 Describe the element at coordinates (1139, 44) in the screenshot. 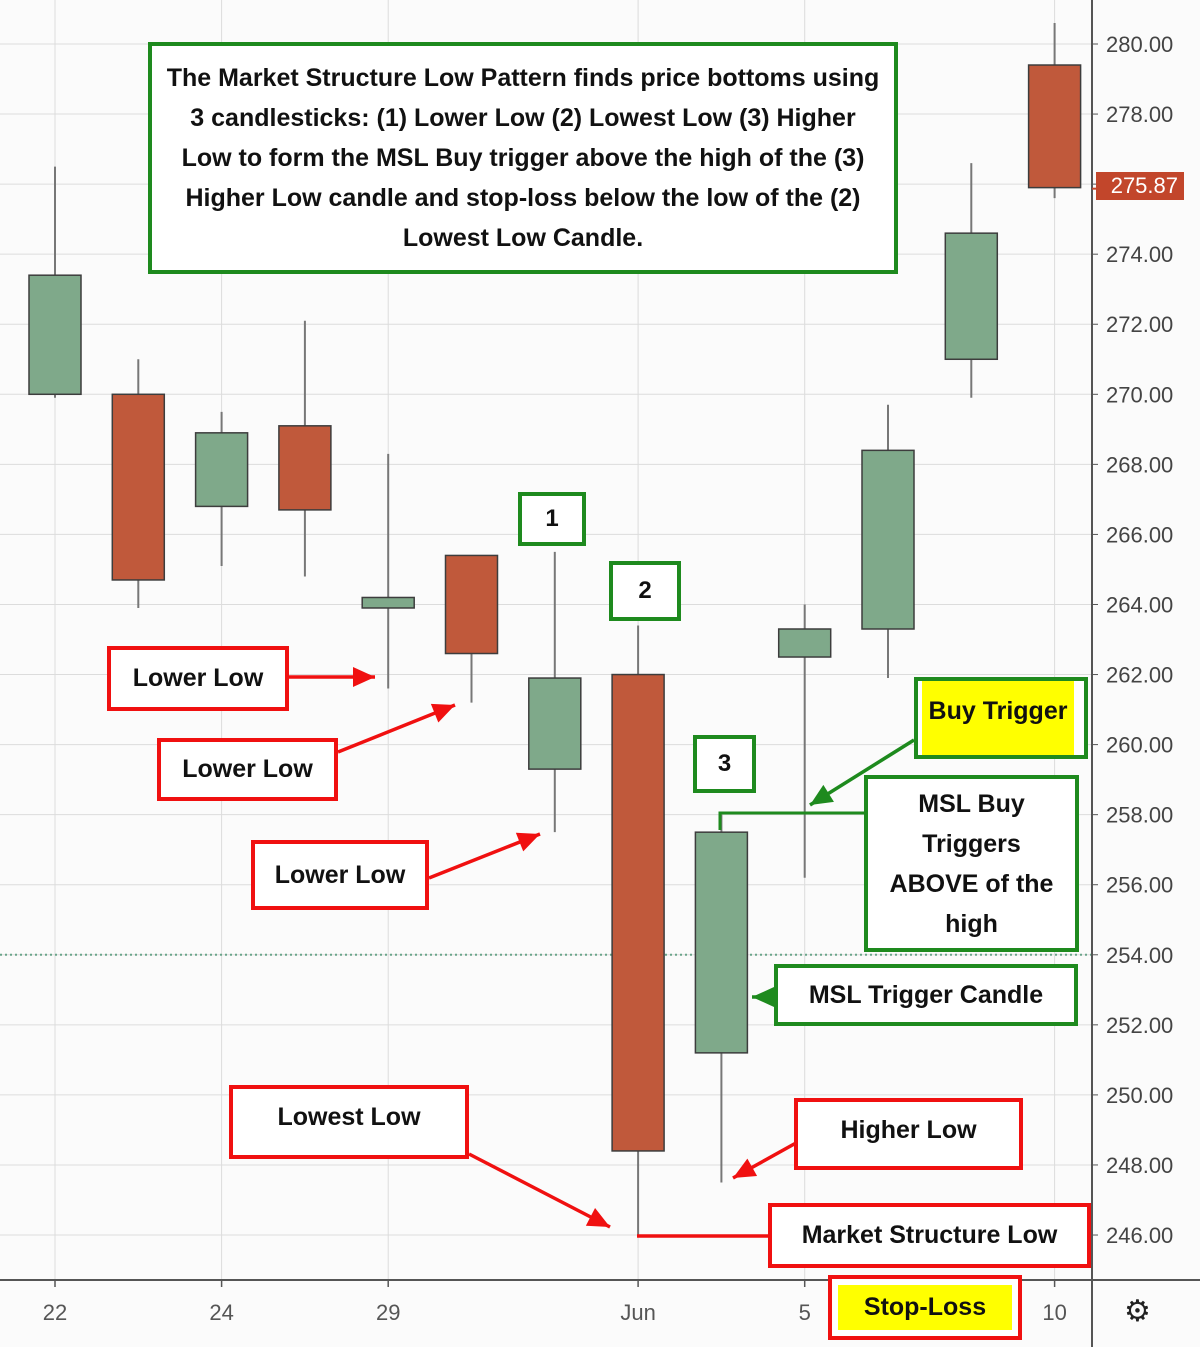

I see `y-tick-label: 280.00` at that location.